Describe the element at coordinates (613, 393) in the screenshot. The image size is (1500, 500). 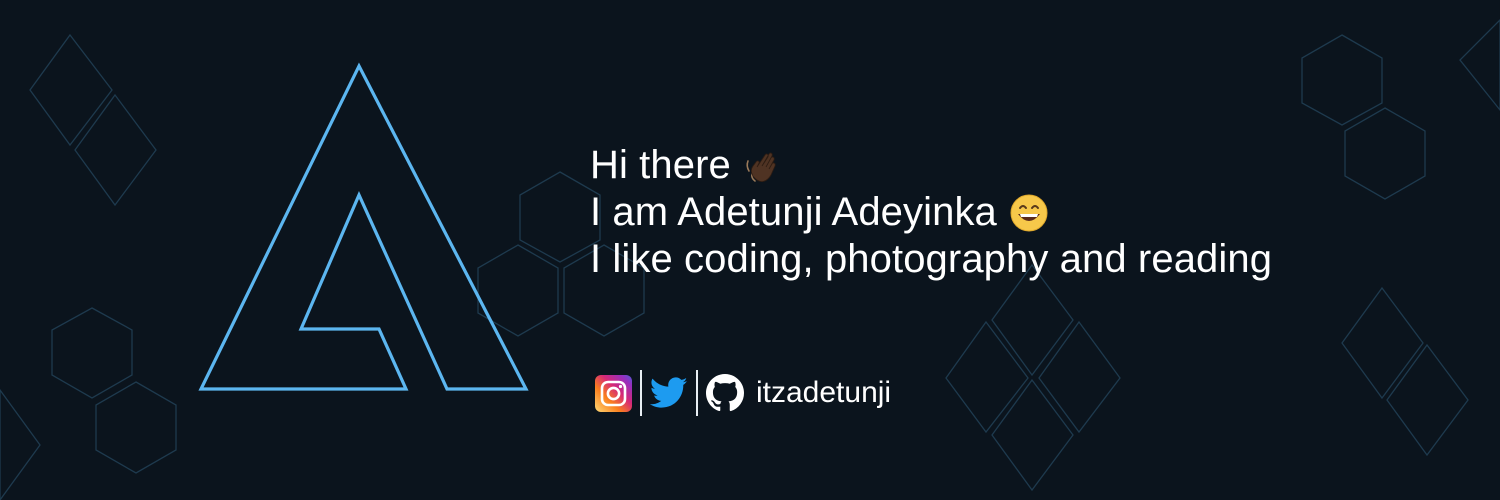
I see `instagram-icon` at that location.